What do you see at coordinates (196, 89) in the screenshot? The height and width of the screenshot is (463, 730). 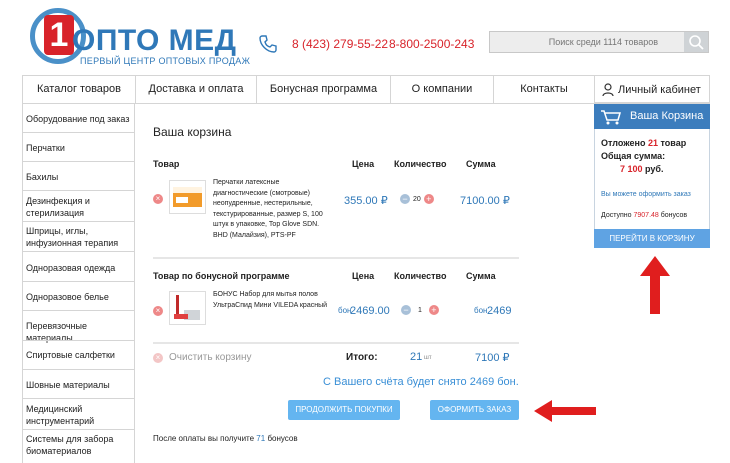 I see `nav-item-delivery: Доставка и оплата` at bounding box center [196, 89].